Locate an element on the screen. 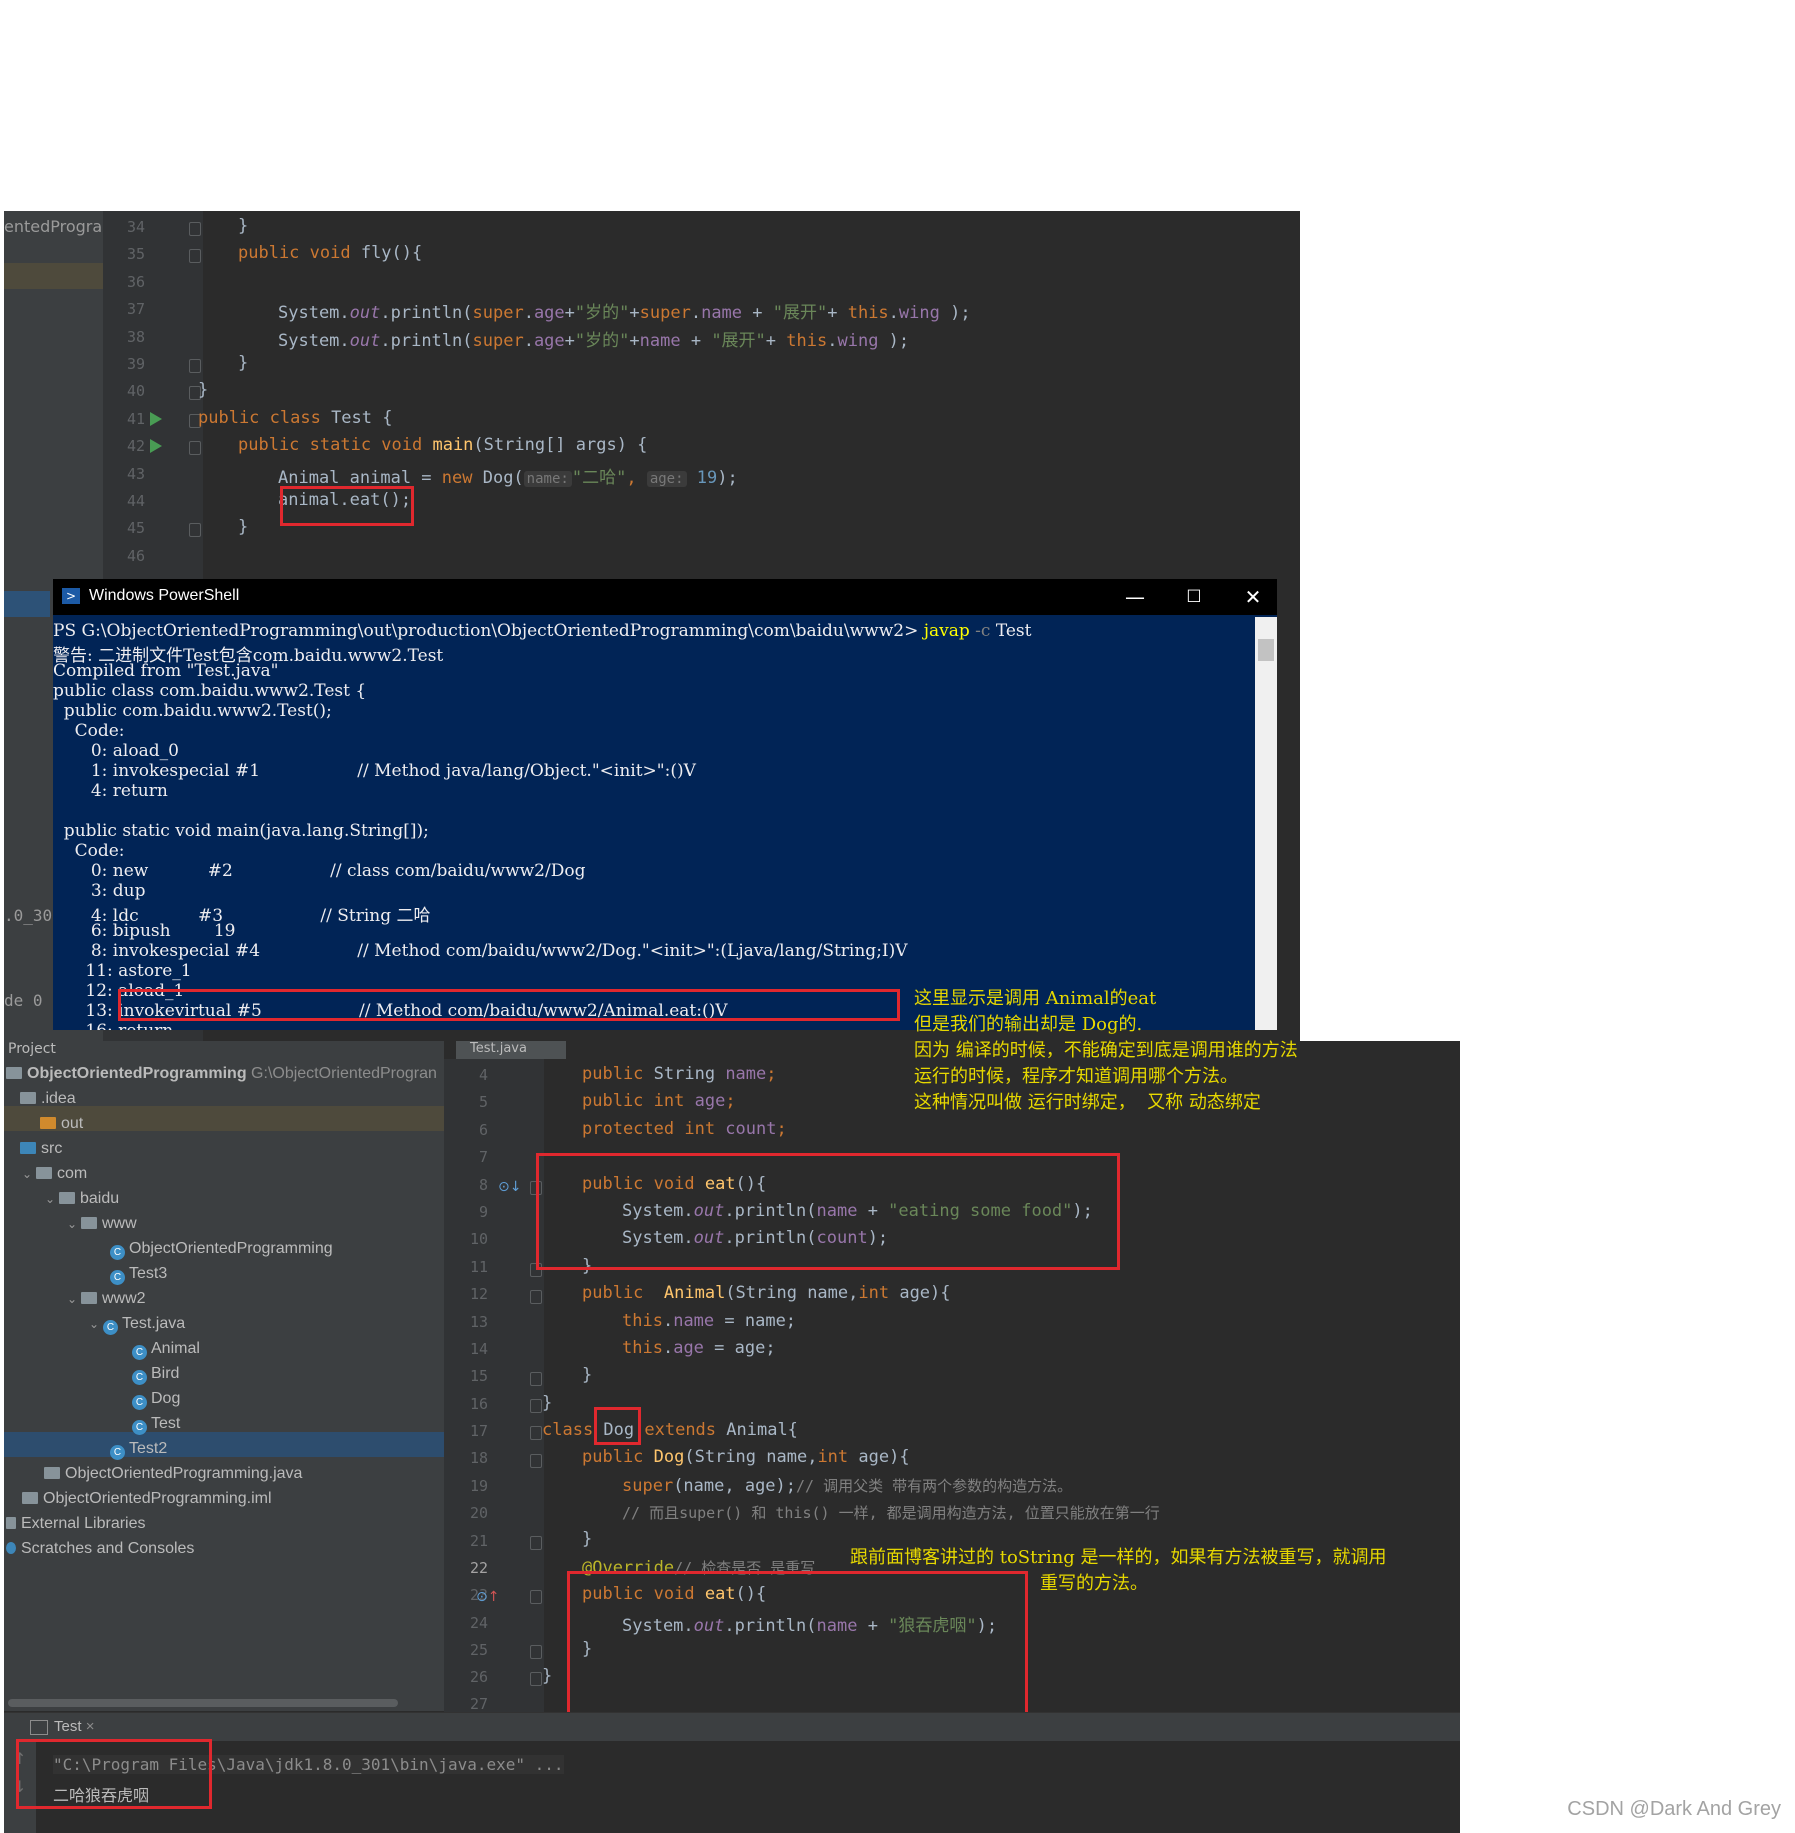  code-line-14: this.age = age; is located at coordinates (699, 1348).